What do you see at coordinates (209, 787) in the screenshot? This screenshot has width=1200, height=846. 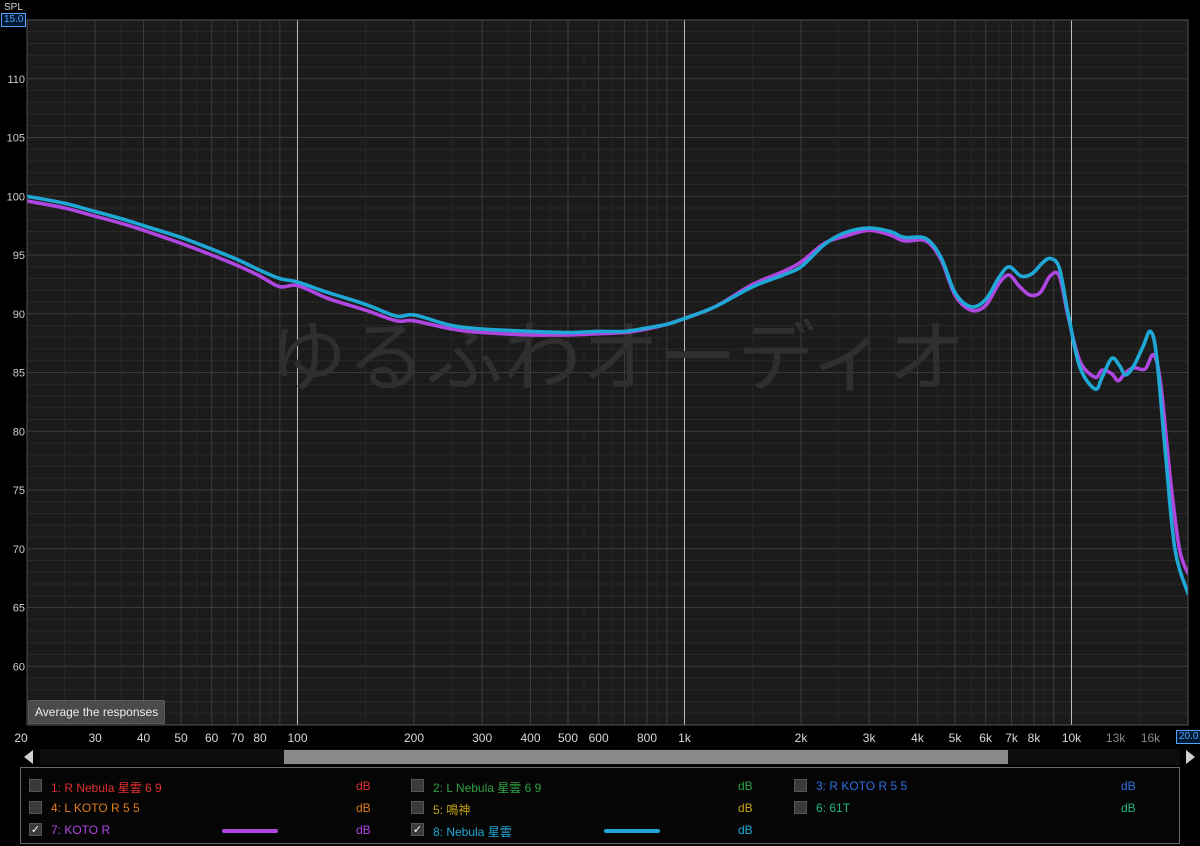 I see `legend-item-1: 1: R Nebula 星雲 6 9 dB` at bounding box center [209, 787].